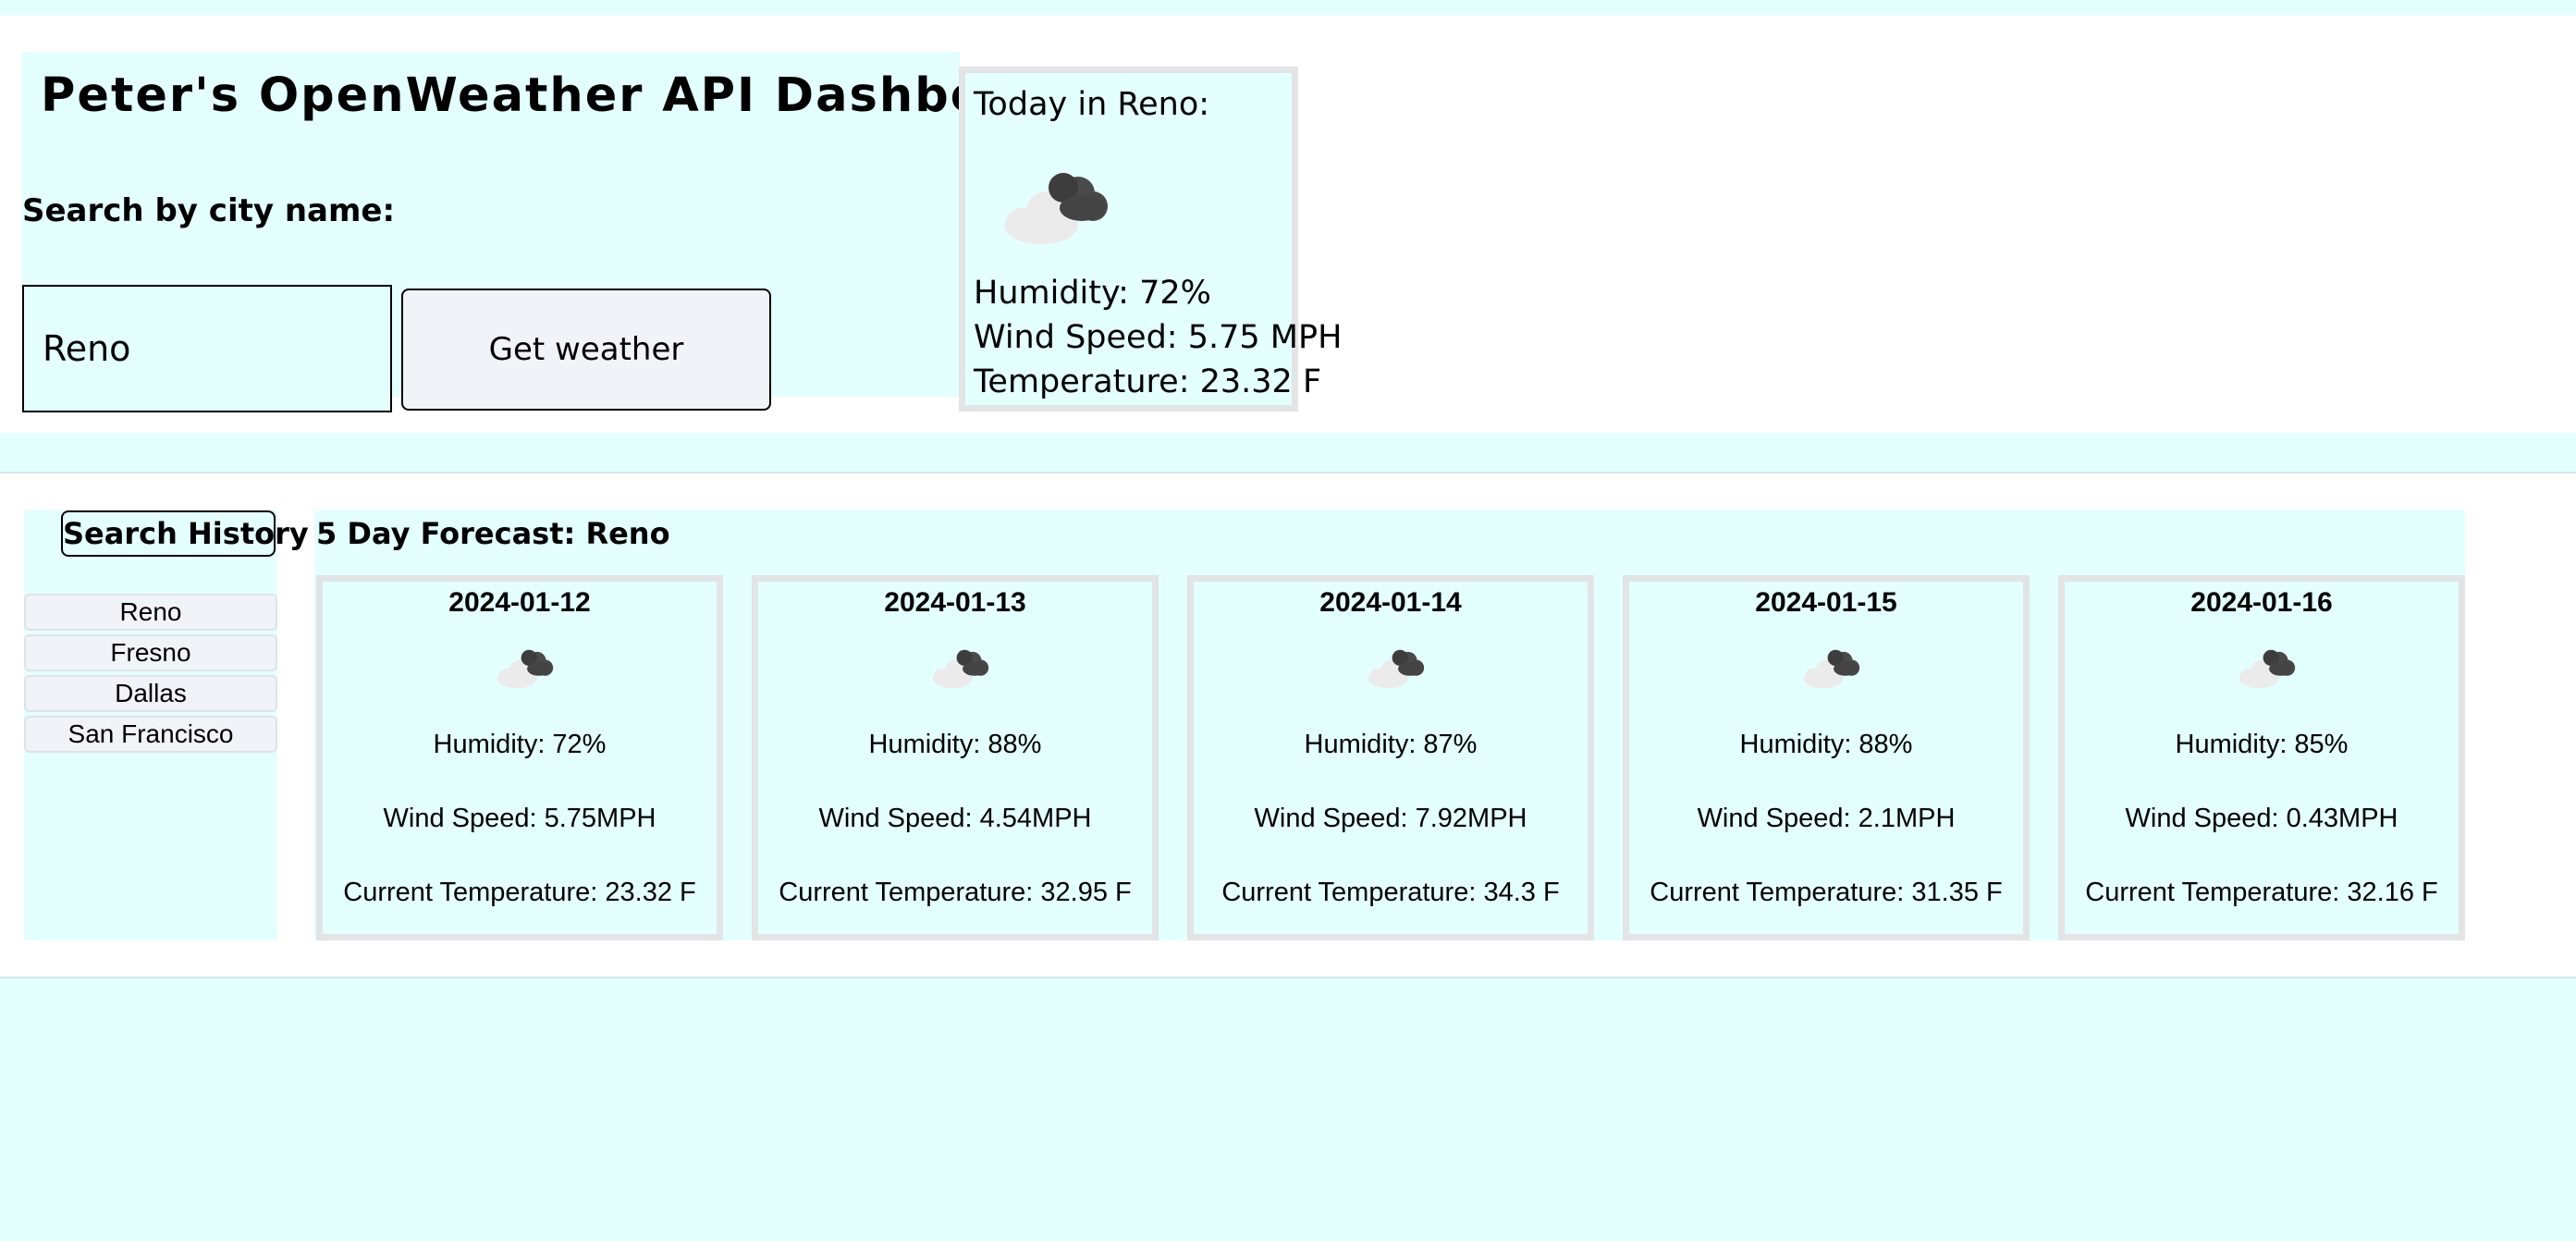 This screenshot has height=1241, width=2576. Describe the element at coordinates (150, 612) in the screenshot. I see `history-item-reno: Reno` at that location.